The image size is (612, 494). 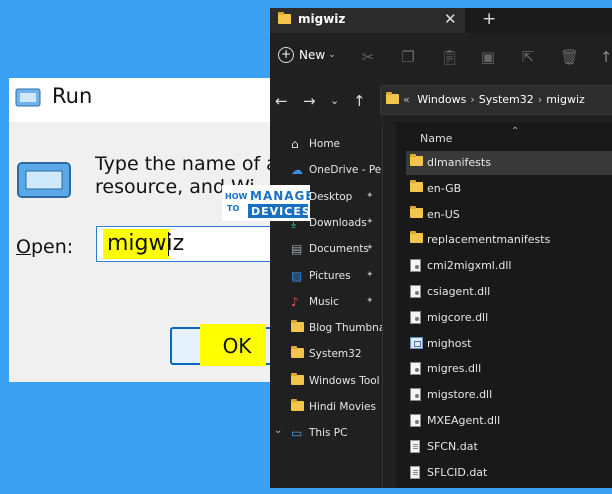 I want to click on sidebar-item-label: Blog Thumbna, so click(x=346, y=328).